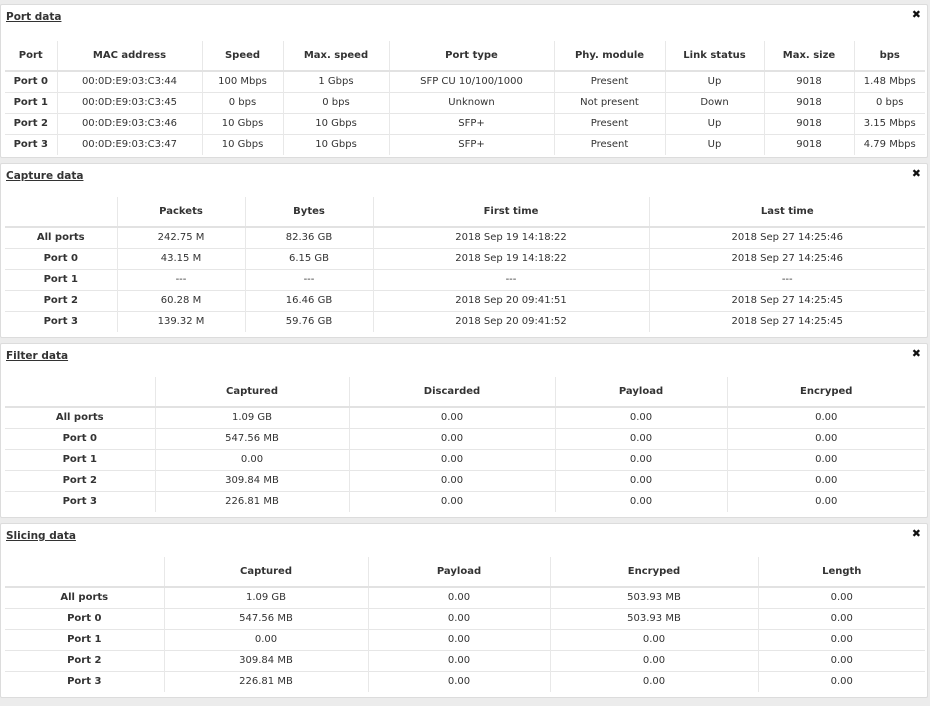 Image resolution: width=930 pixels, height=706 pixels. What do you see at coordinates (808, 56) in the screenshot?
I see `col-header: Max. size` at bounding box center [808, 56].